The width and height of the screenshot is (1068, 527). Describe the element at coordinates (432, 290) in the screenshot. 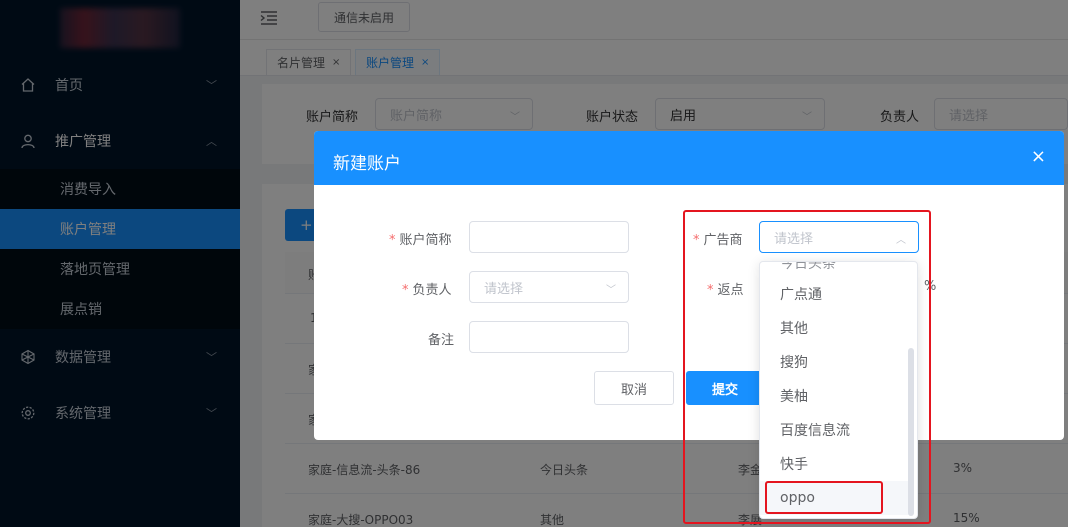

I see `label-text: 负责人` at that location.